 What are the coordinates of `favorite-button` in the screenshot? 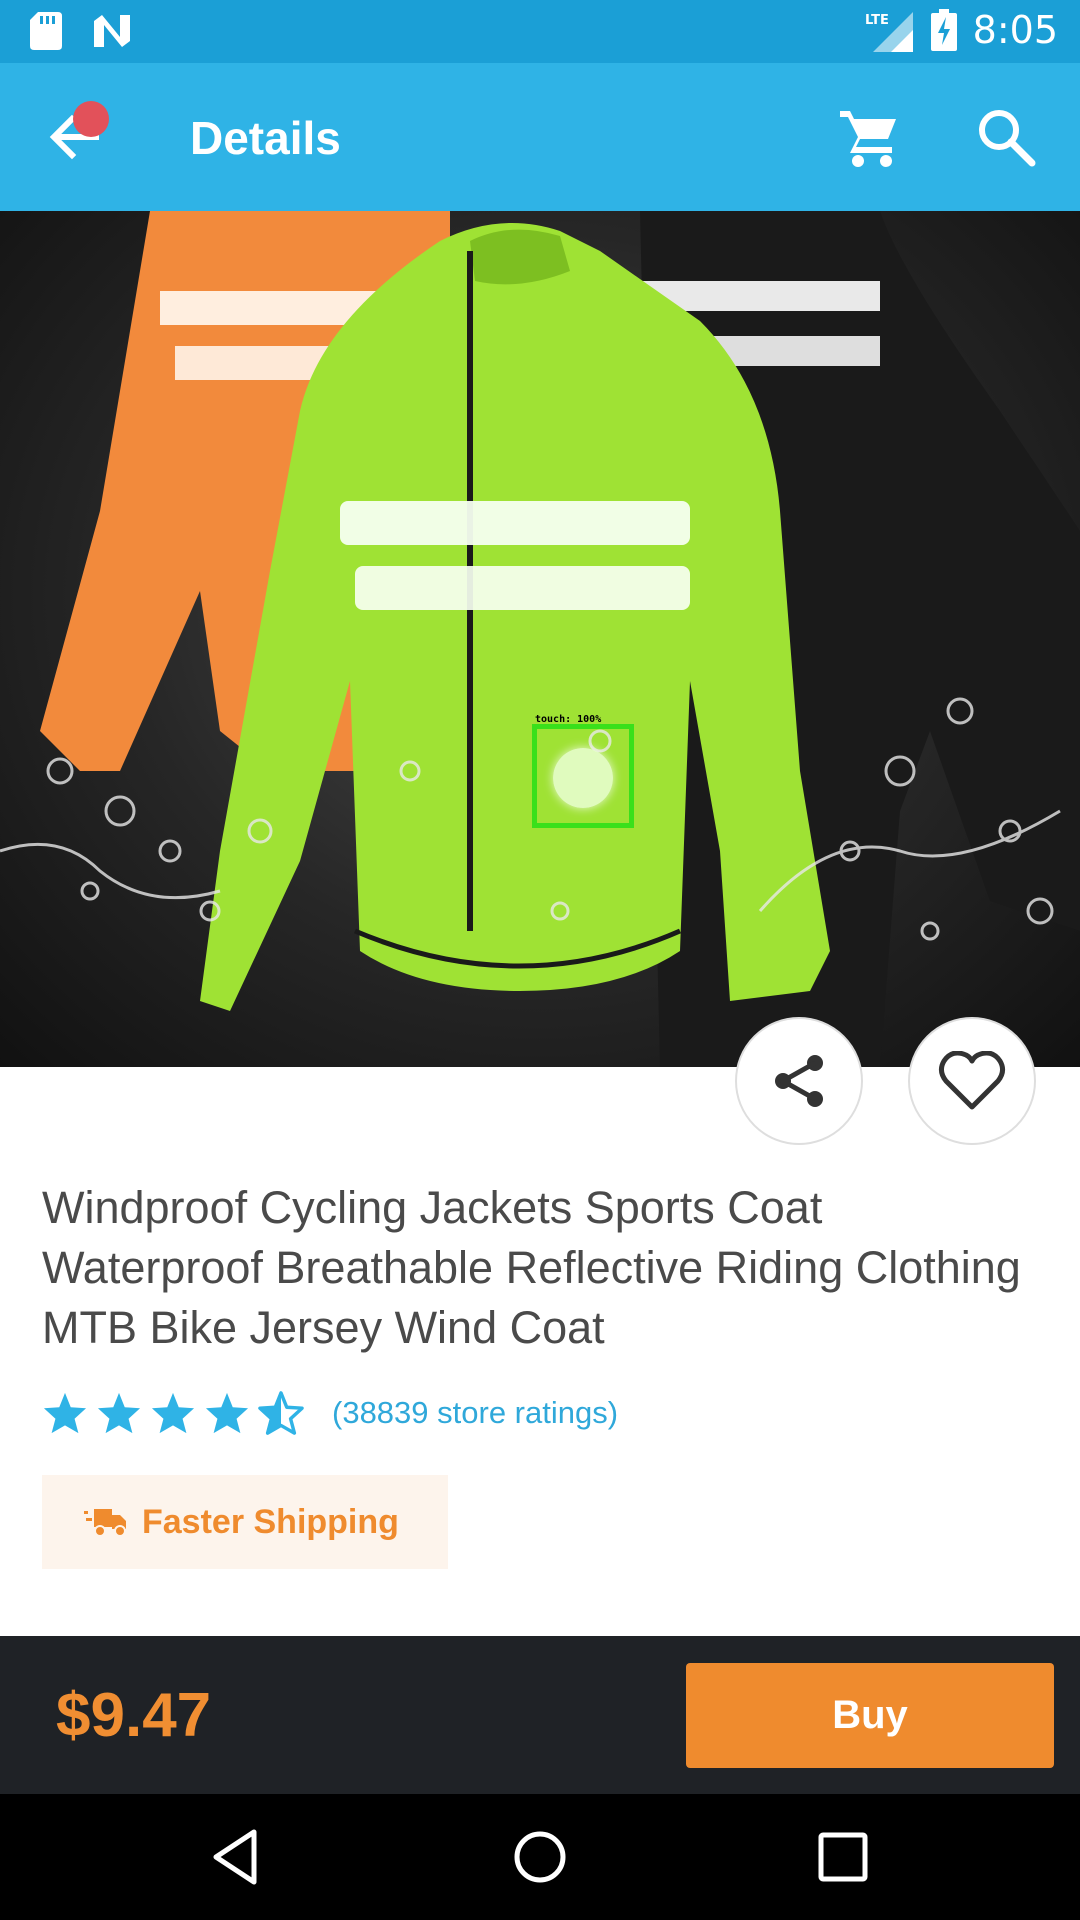 It's located at (972, 1081).